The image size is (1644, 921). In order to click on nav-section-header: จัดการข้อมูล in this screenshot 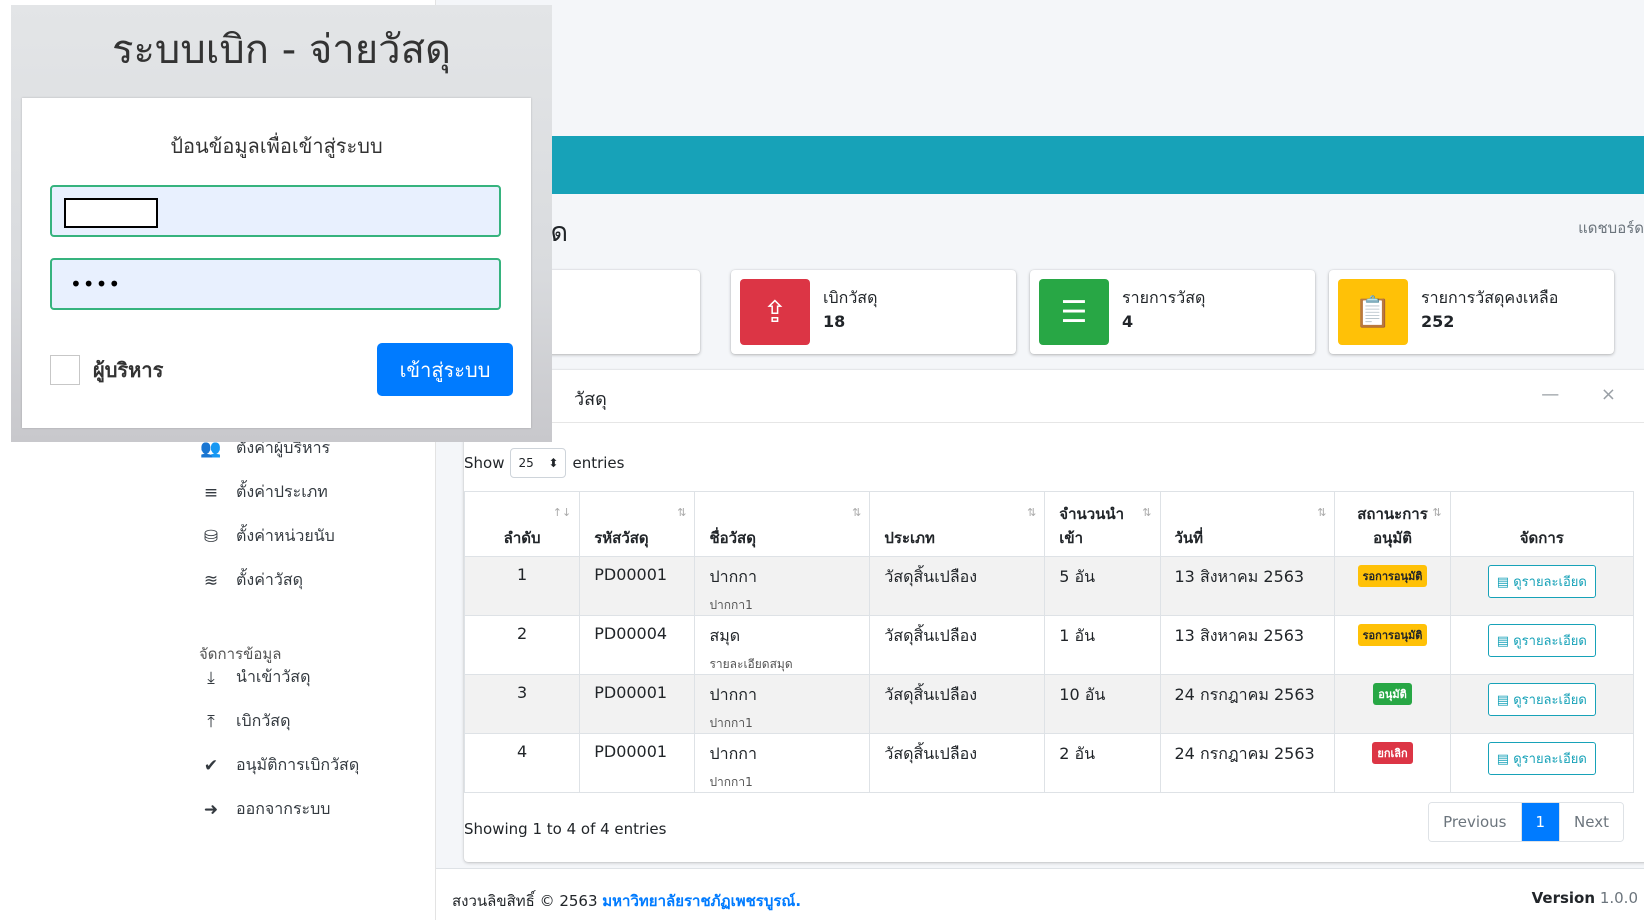, I will do `click(240, 654)`.